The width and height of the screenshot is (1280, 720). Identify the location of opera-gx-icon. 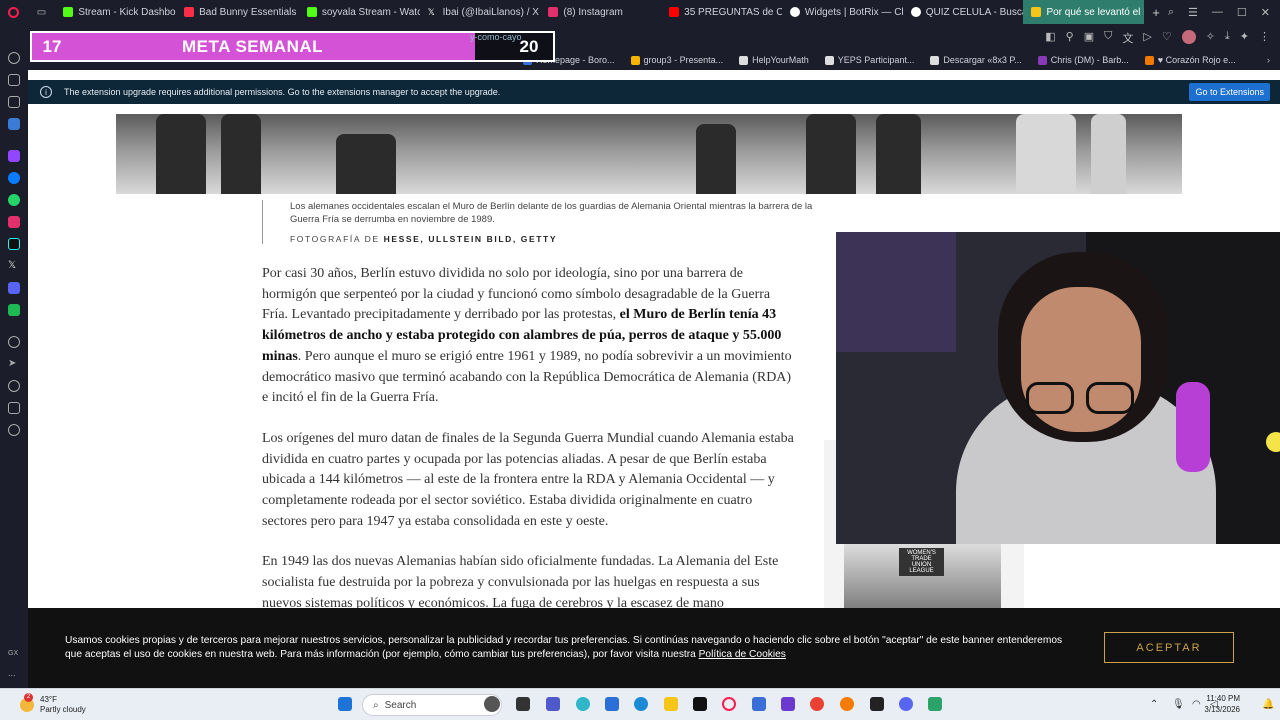
(729, 704).